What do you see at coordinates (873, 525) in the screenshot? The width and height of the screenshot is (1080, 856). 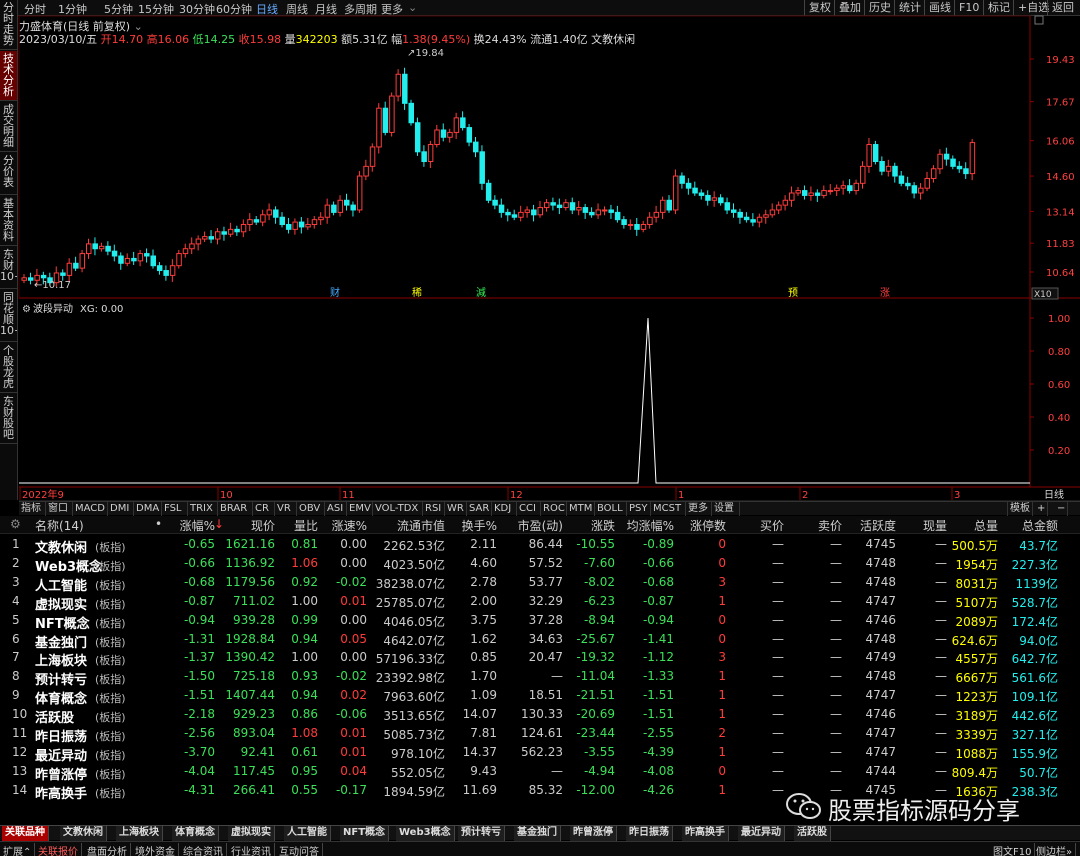 I see `column-header: 活跃度` at bounding box center [873, 525].